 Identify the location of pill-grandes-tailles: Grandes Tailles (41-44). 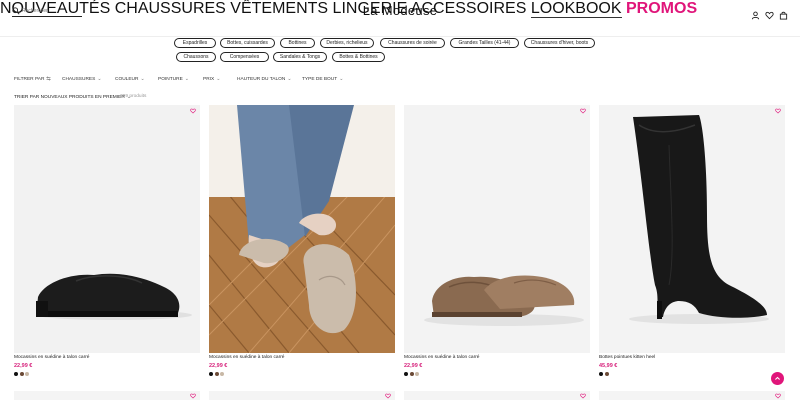
(484, 43).